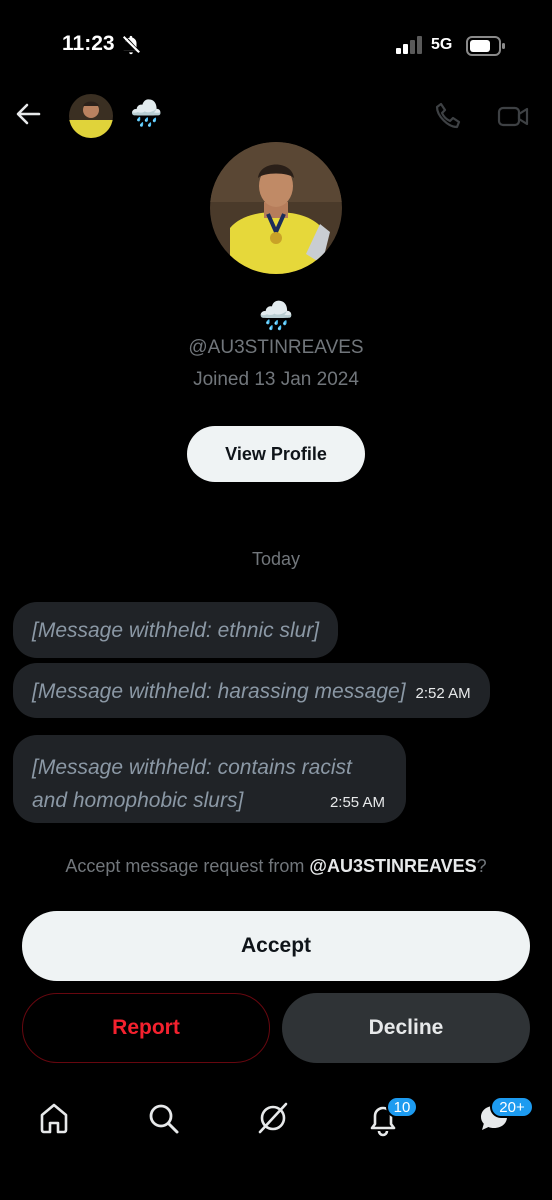 The image size is (552, 1200). Describe the element at coordinates (485, 46) in the screenshot. I see `battery-icon` at that location.